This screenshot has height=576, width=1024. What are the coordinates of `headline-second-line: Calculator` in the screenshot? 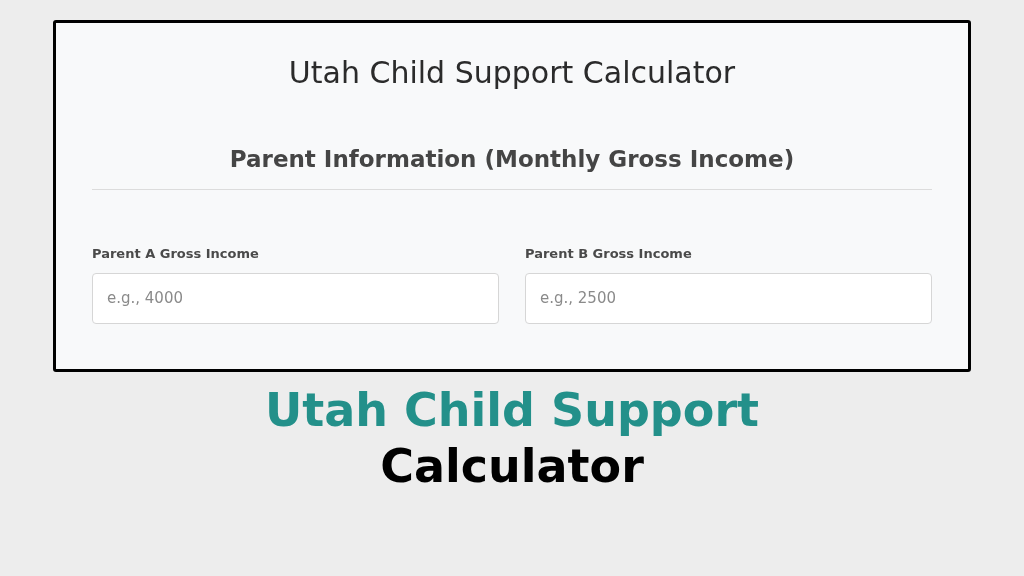 It's located at (512, 466).